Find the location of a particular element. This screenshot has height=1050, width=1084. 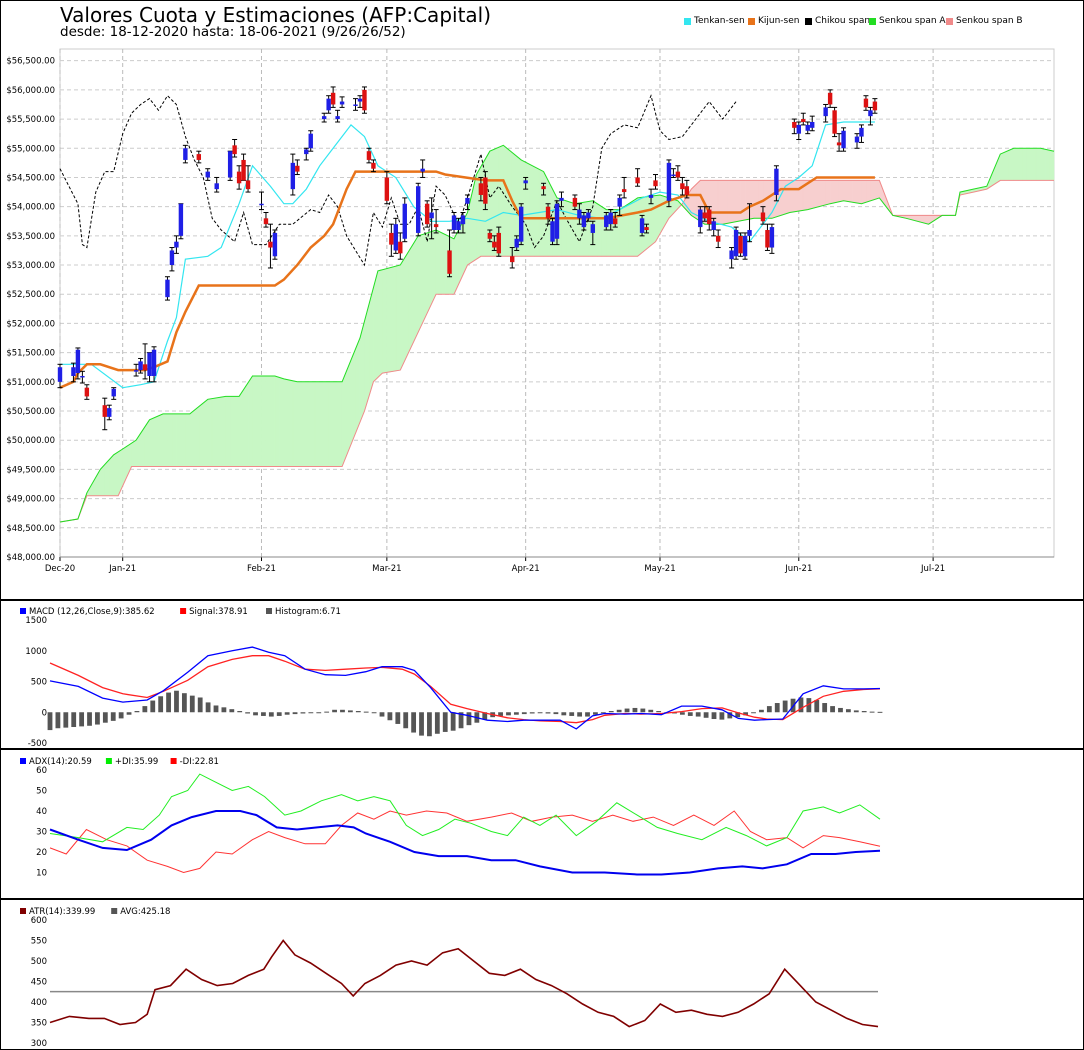

y-tick-label: $56,000.00 is located at coordinates (30, 91).